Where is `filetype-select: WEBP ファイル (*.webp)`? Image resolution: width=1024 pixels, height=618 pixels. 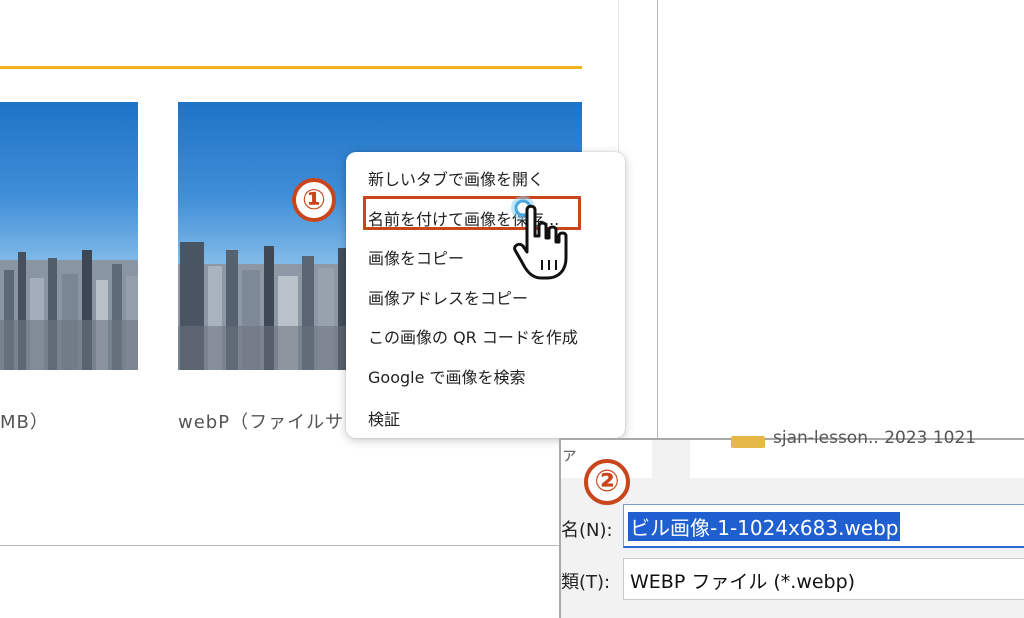 filetype-select: WEBP ファイル (*.webp) is located at coordinates (823, 579).